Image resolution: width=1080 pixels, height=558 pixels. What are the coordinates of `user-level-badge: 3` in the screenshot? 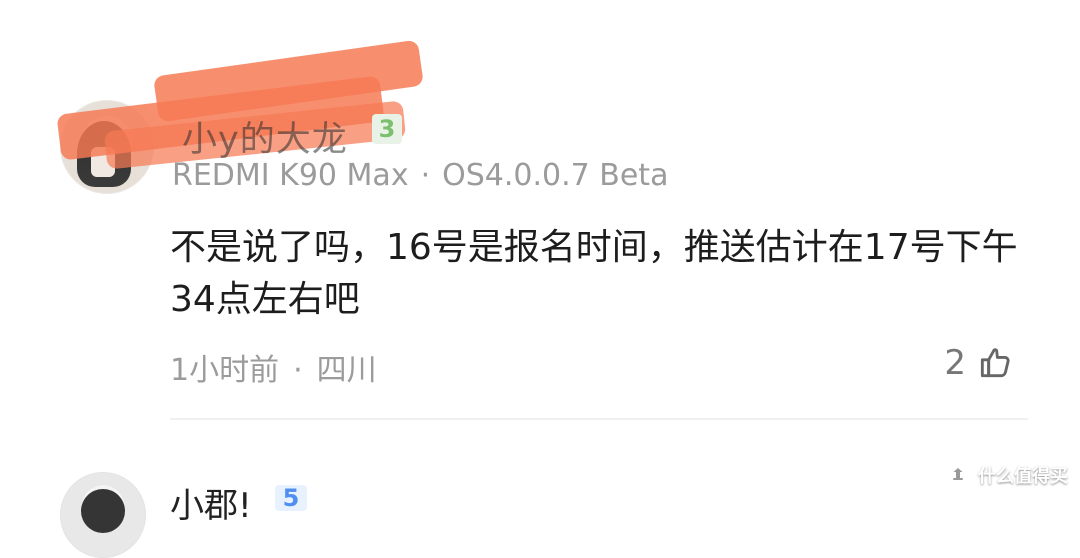 It's located at (387, 129).